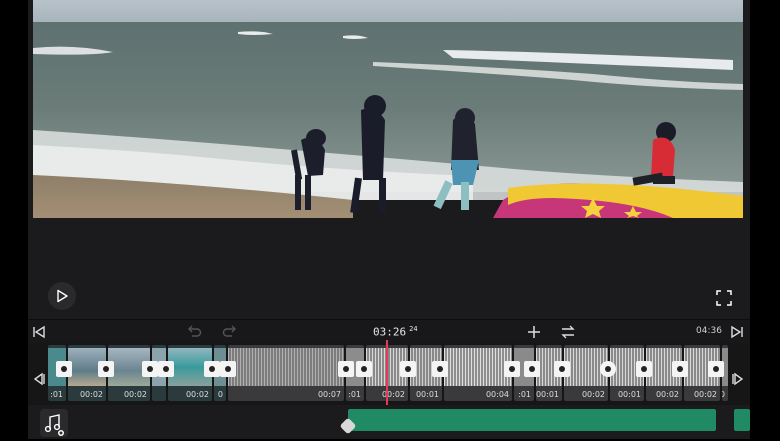 The width and height of the screenshot is (780, 441). I want to click on clip: 00:07, so click(286, 373).